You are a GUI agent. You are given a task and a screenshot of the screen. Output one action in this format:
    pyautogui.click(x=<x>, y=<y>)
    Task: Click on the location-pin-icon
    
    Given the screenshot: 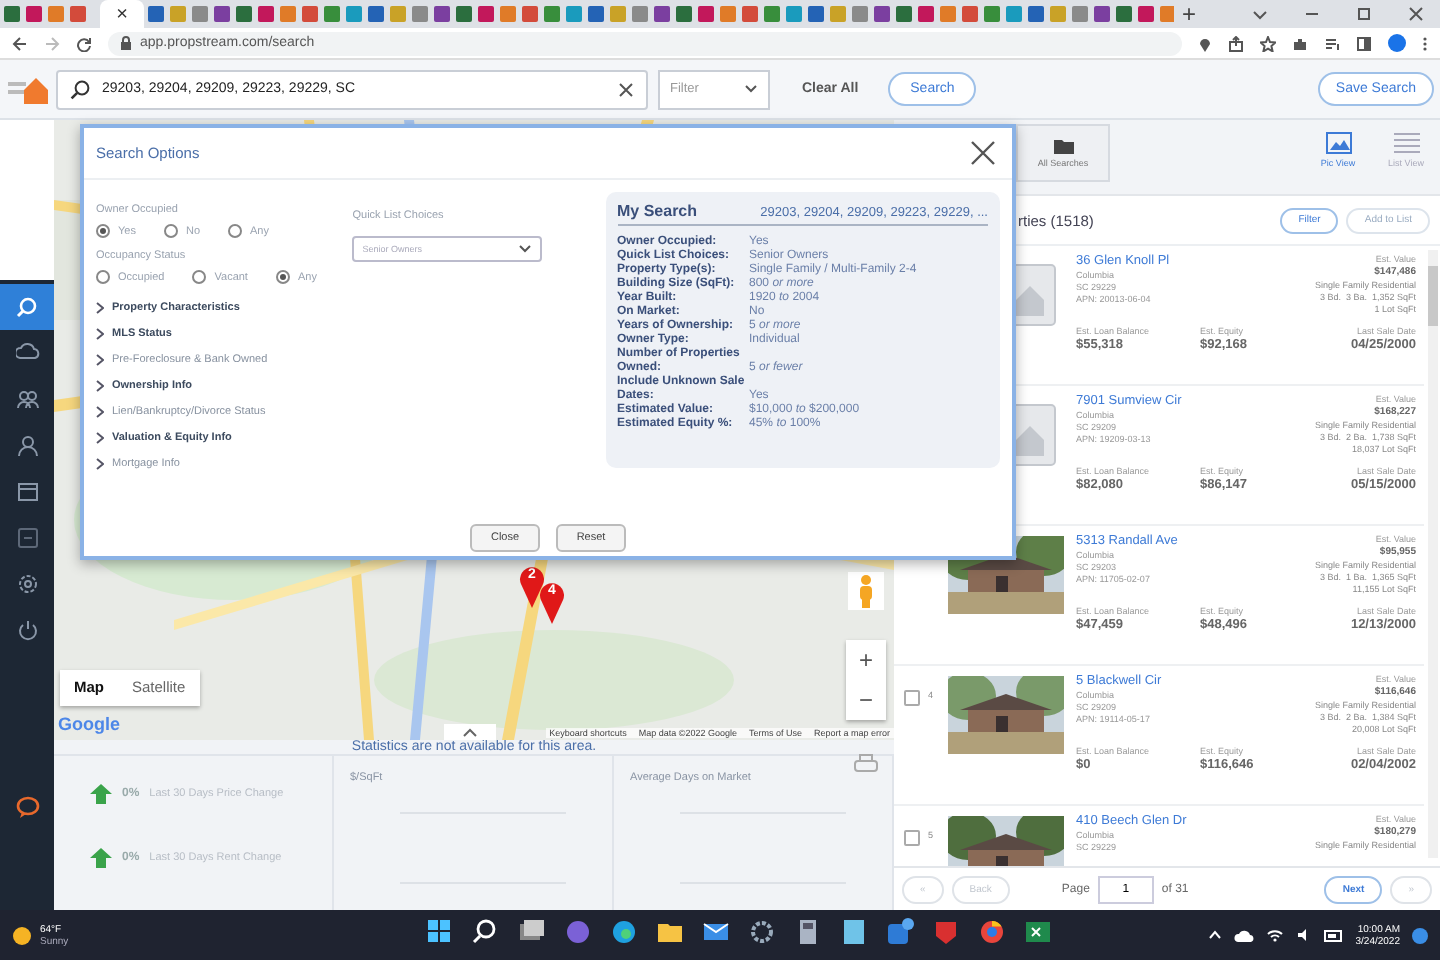 What is the action you would take?
    pyautogui.click(x=1205, y=43)
    